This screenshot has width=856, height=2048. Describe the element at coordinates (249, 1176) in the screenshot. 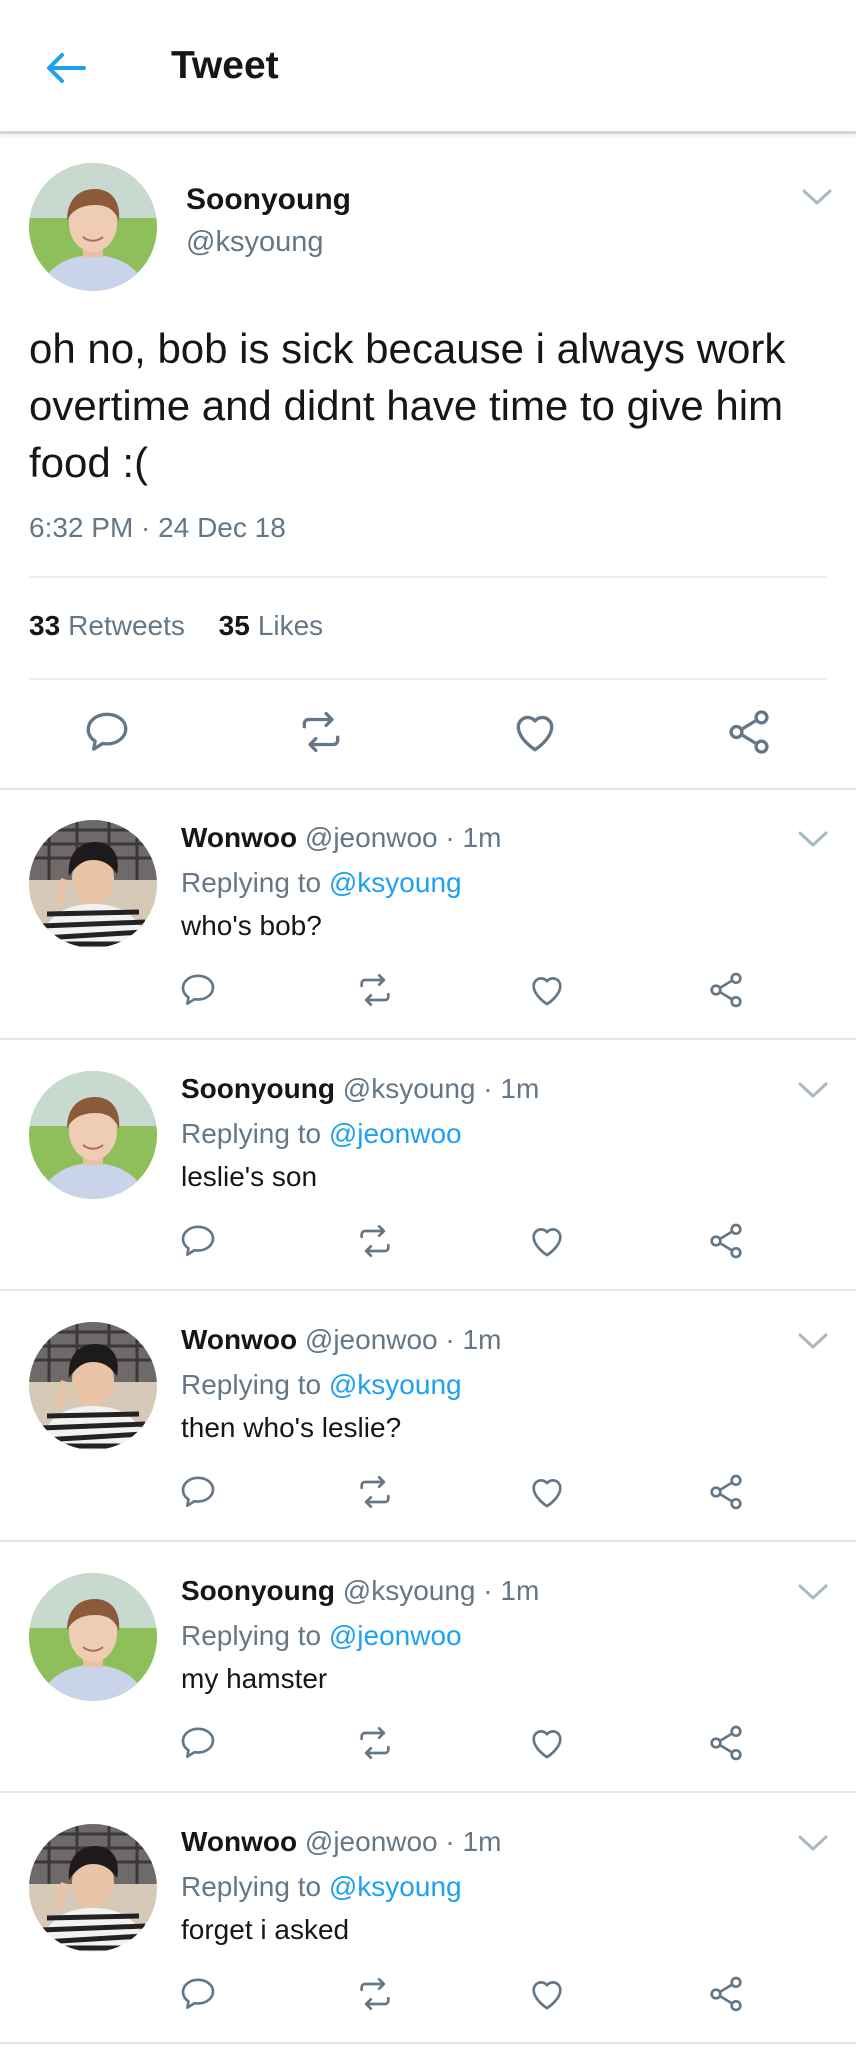

I see `reply-text: leslie's son` at that location.